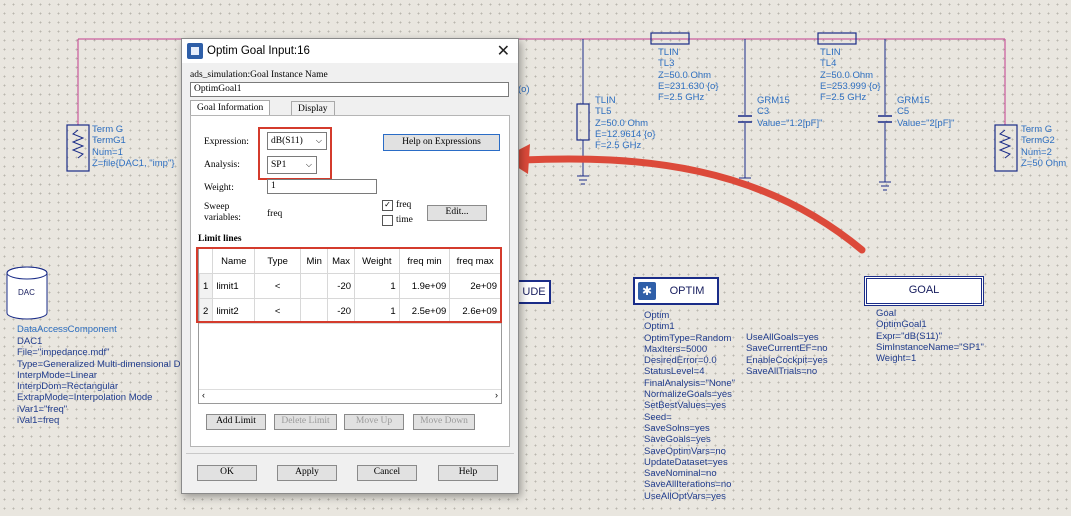 This screenshot has height=516, width=1071. I want to click on add-limit-button: Add Limit, so click(236, 422).